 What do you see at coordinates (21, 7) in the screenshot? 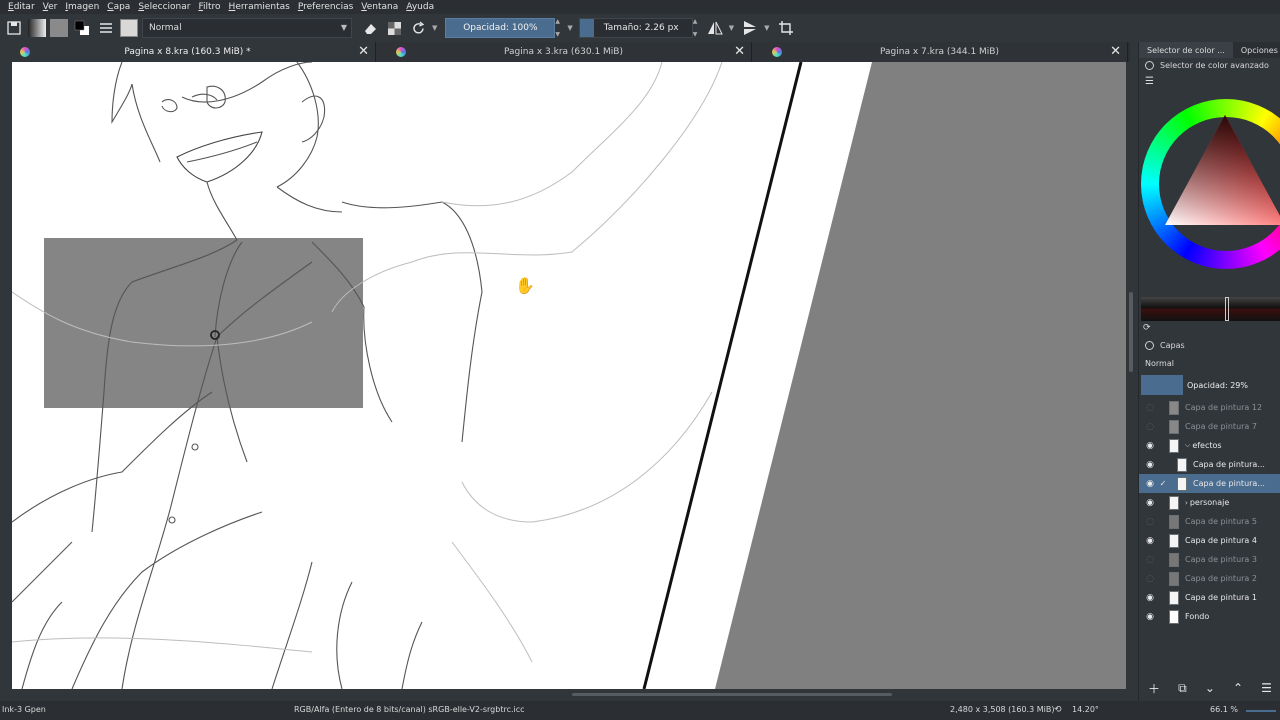
I see `menu-editar: Editar` at bounding box center [21, 7].